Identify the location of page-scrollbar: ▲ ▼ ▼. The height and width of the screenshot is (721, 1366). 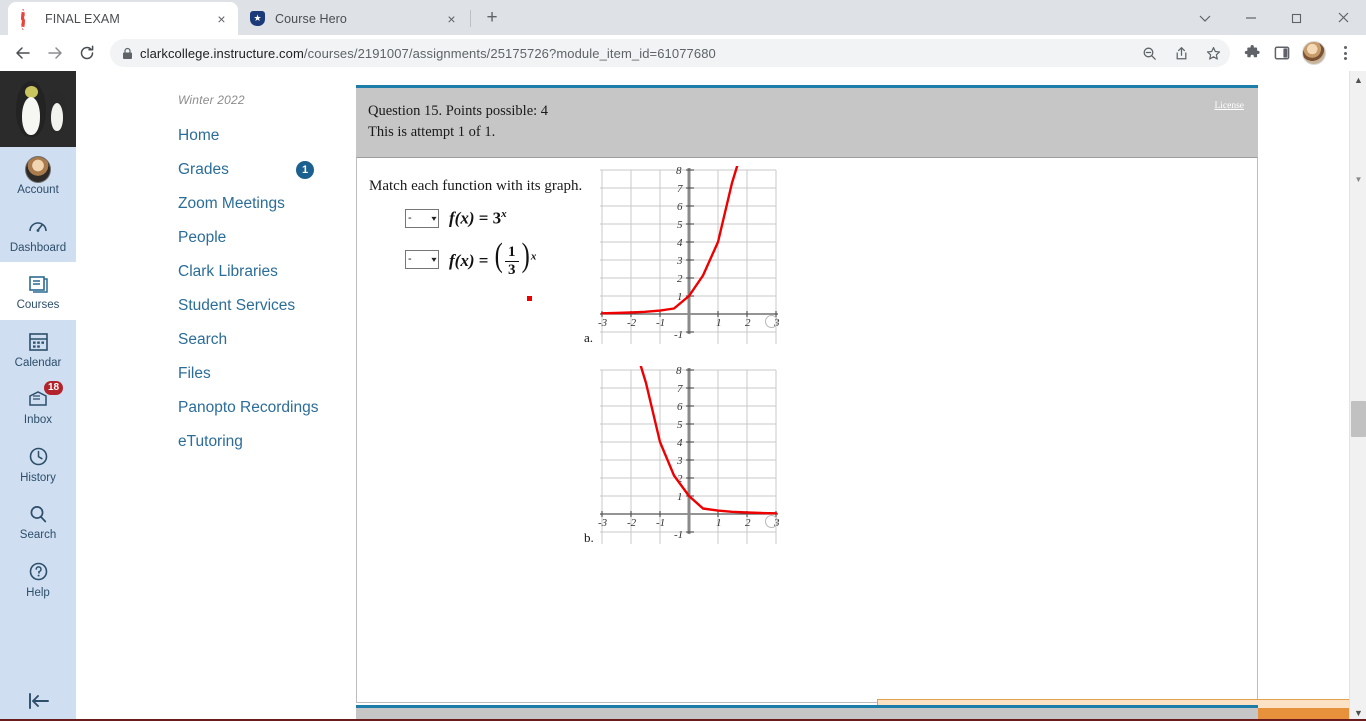
(1357, 396).